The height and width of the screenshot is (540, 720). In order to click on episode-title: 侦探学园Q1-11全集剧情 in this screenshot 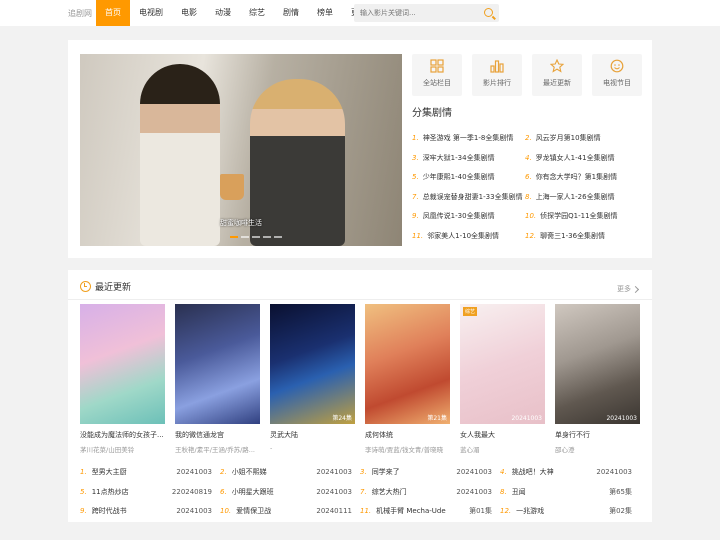, I will do `click(579, 216)`.